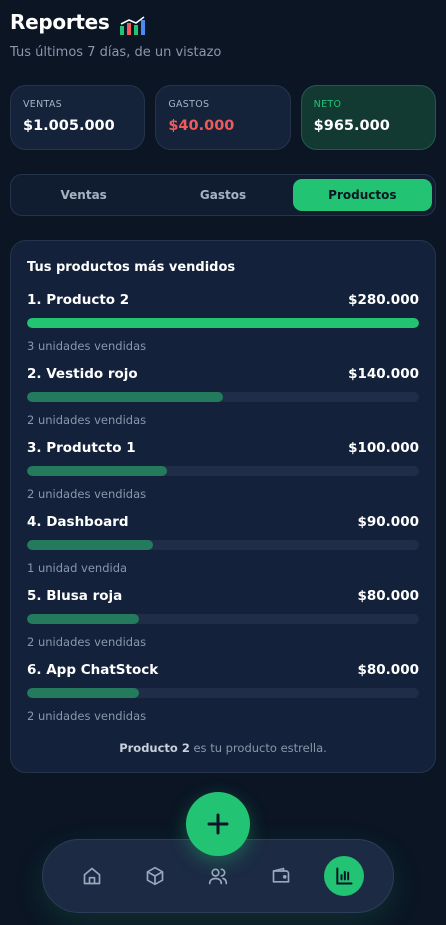 Image resolution: width=446 pixels, height=925 pixels. What do you see at coordinates (87, 346) in the screenshot?
I see `product-units: 3 unidades vendidas` at bounding box center [87, 346].